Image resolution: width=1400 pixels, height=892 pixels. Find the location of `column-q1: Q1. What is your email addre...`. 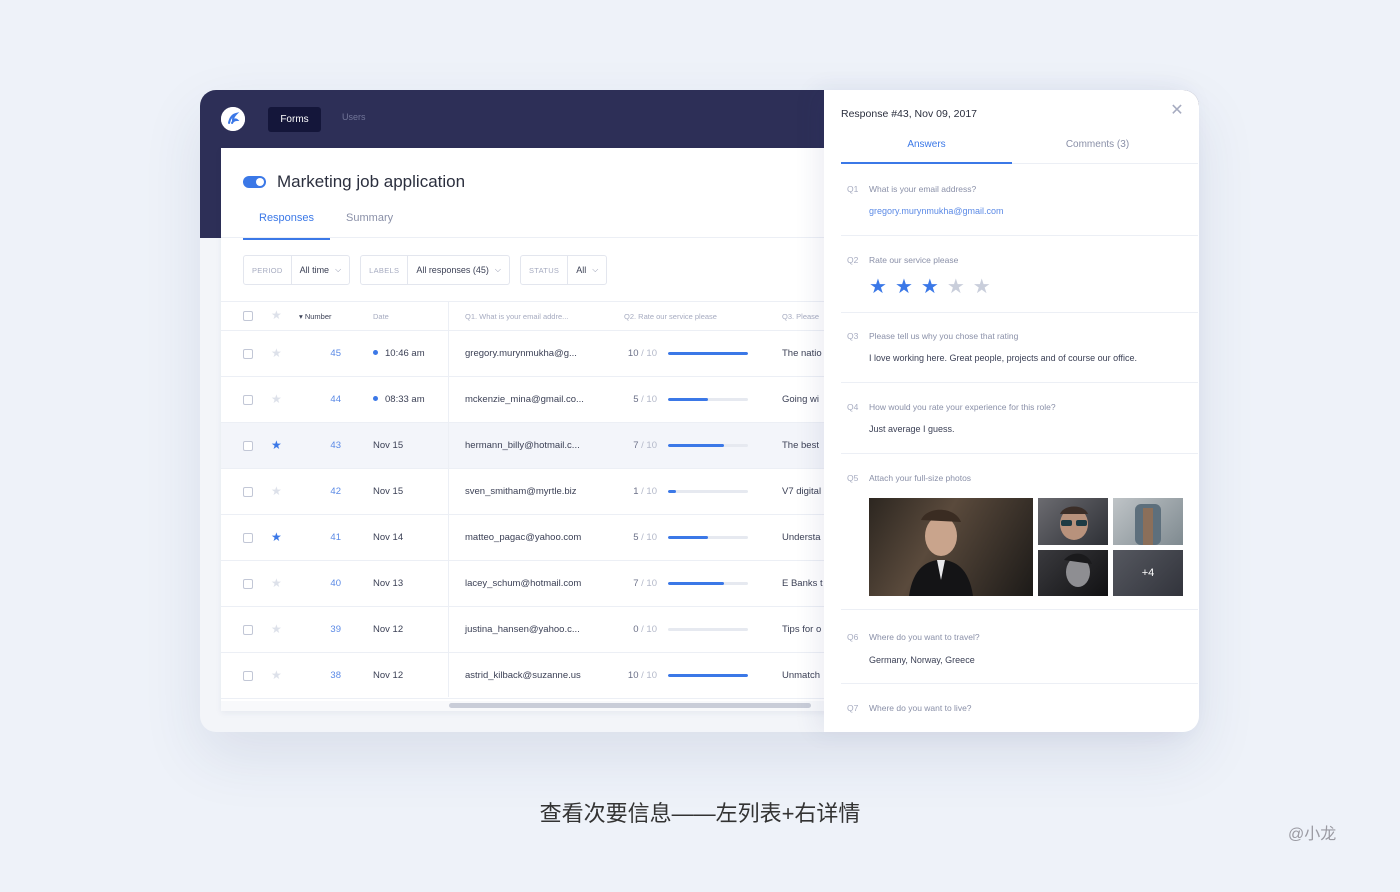

column-q1: Q1. What is your email addre... is located at coordinates (516, 316).